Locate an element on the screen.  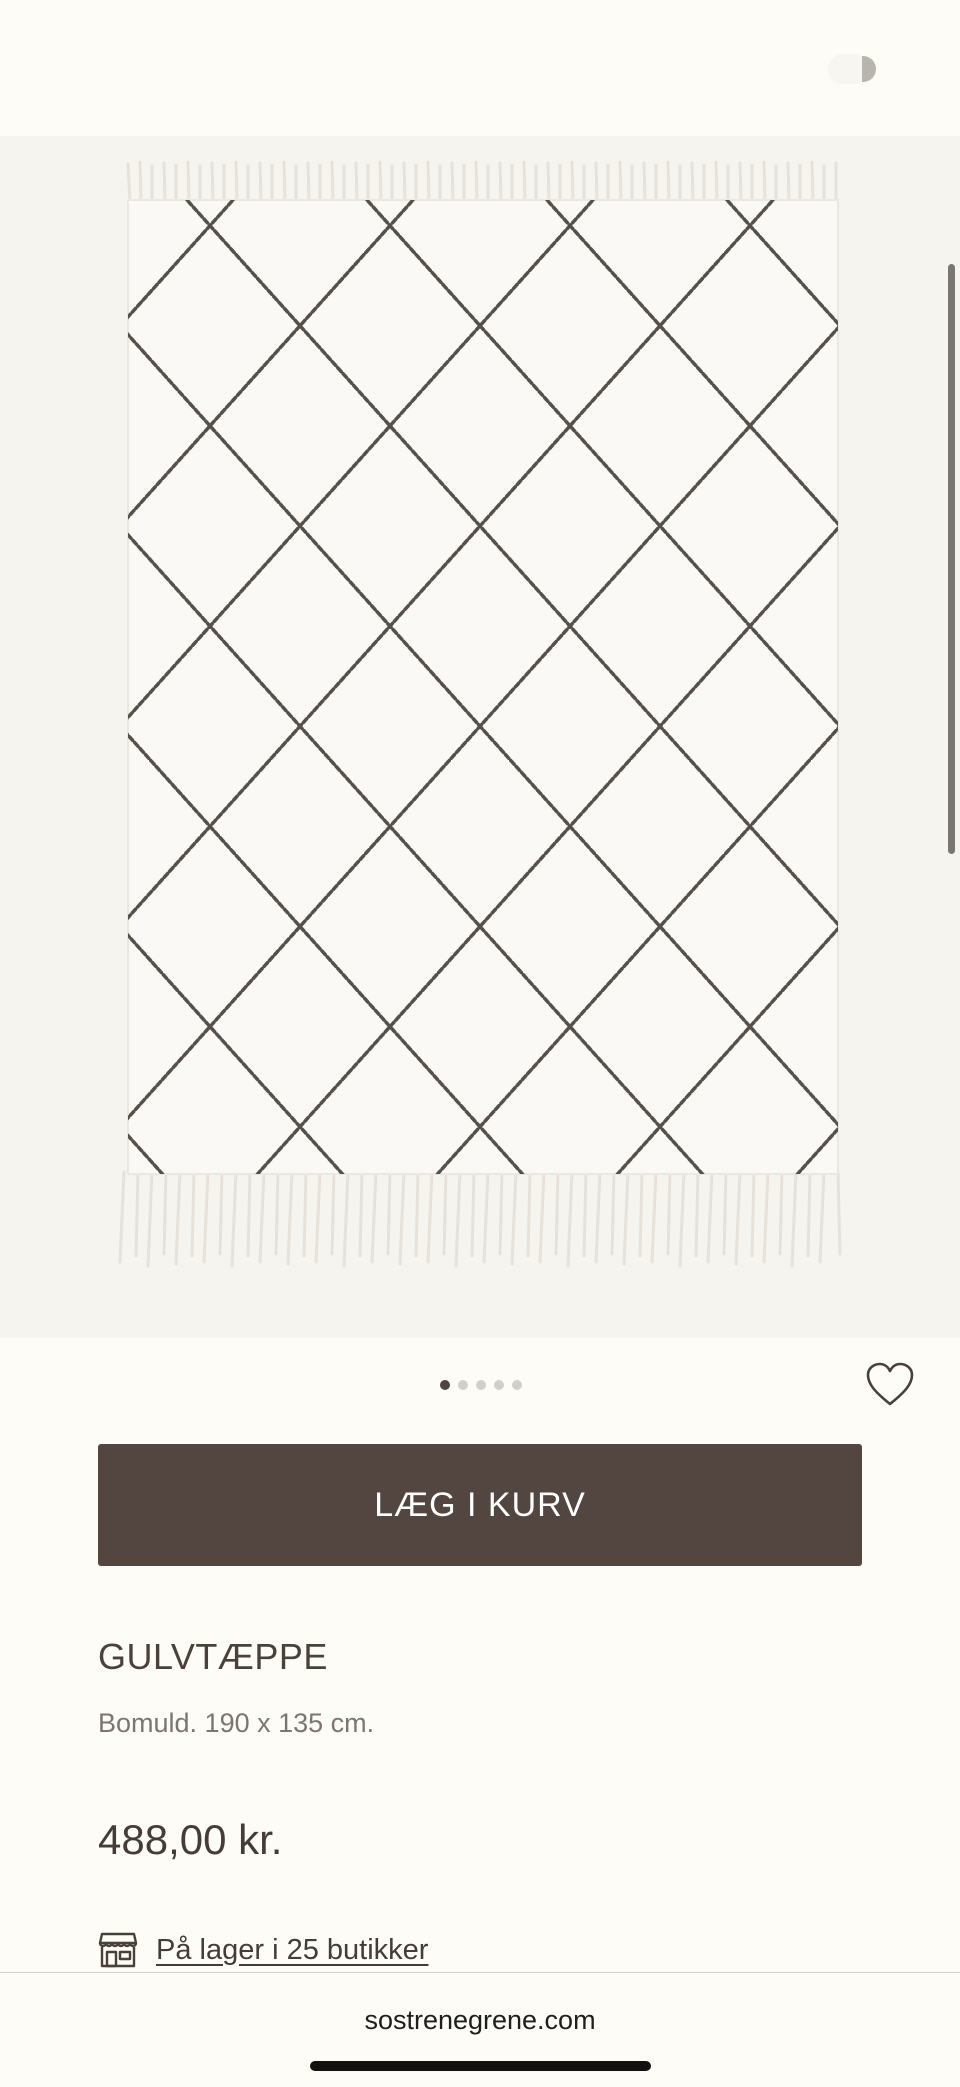
header-control-edge is located at coordinates (869, 69).